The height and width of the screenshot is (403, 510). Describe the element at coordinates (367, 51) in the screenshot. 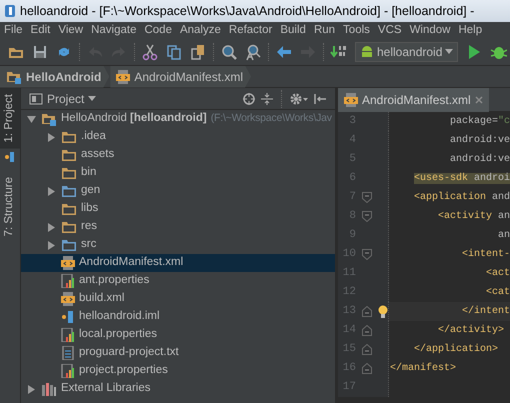

I see `android-icon` at that location.